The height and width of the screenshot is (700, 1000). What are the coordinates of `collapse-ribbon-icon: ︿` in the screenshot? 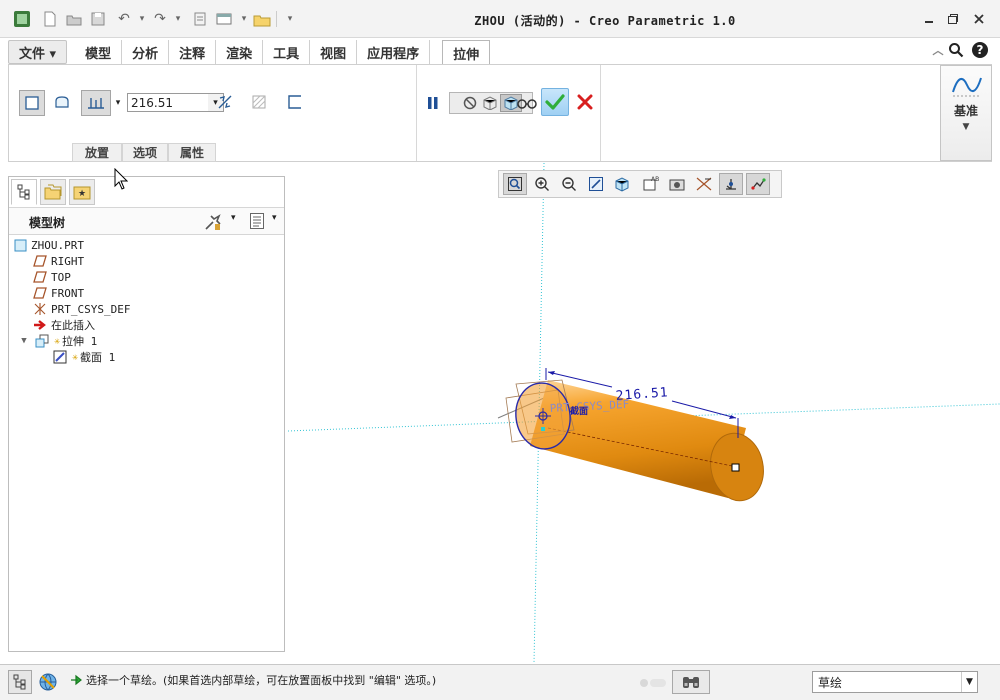 It's located at (938, 50).